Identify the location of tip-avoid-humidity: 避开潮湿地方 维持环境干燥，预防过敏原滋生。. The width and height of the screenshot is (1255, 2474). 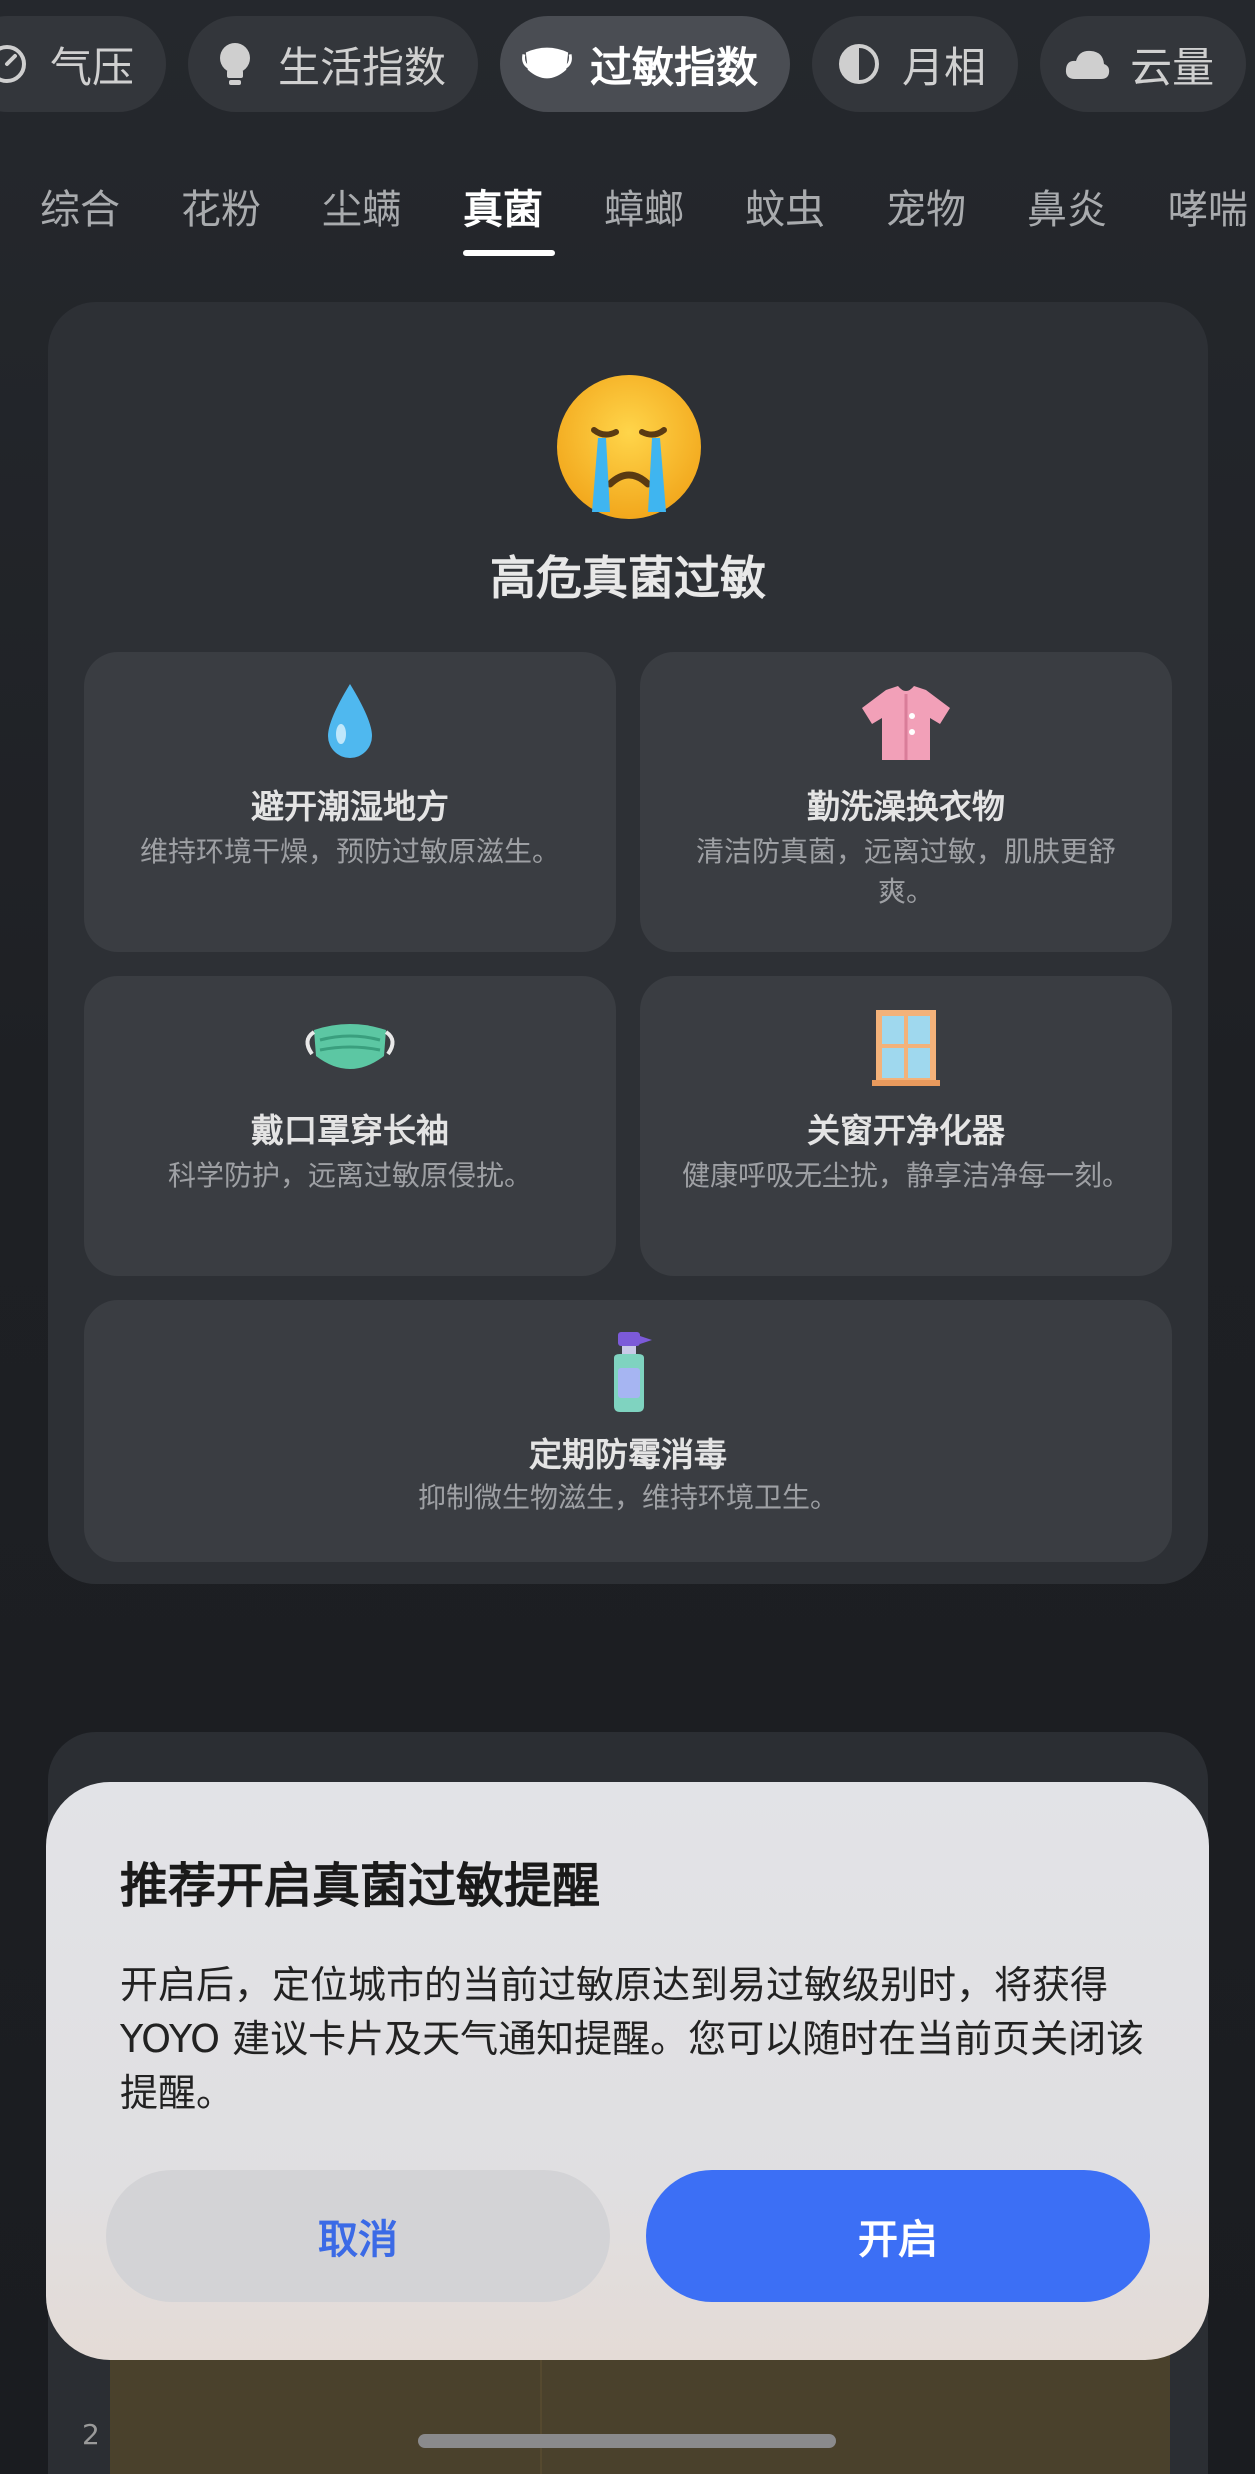
(350, 802).